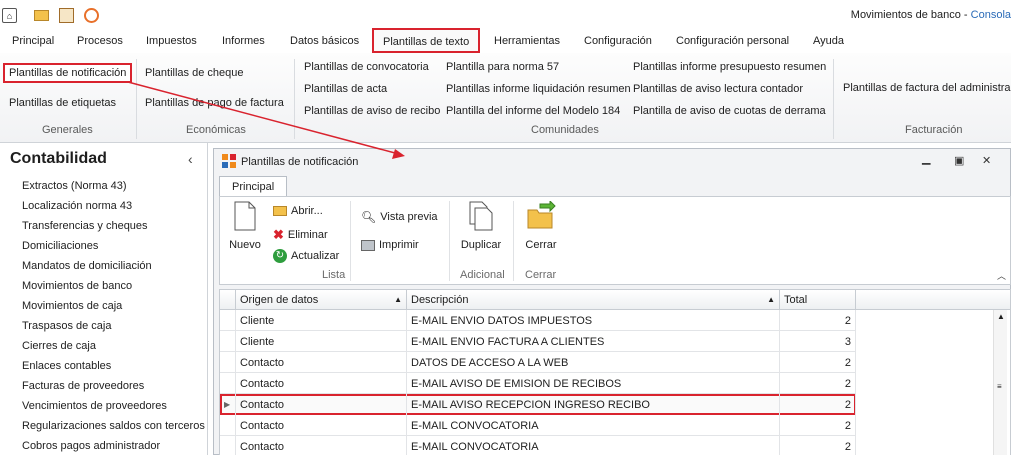  I want to click on preview-button: 🔍︎ Vista previa, so click(399, 217).